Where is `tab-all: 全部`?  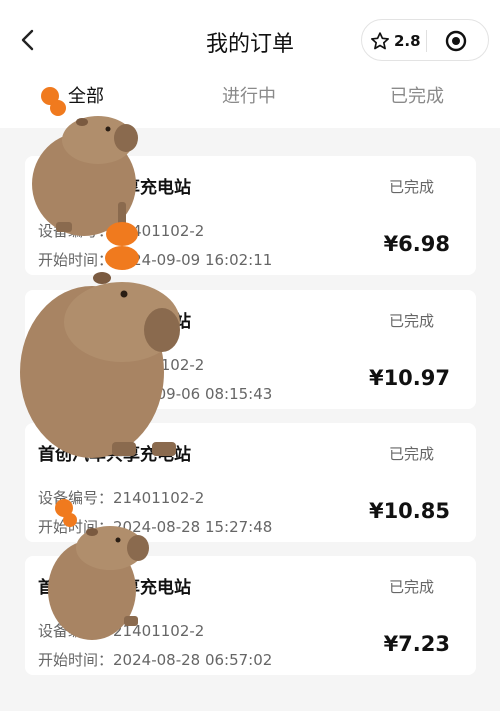 tab-all: 全部 is located at coordinates (86, 100).